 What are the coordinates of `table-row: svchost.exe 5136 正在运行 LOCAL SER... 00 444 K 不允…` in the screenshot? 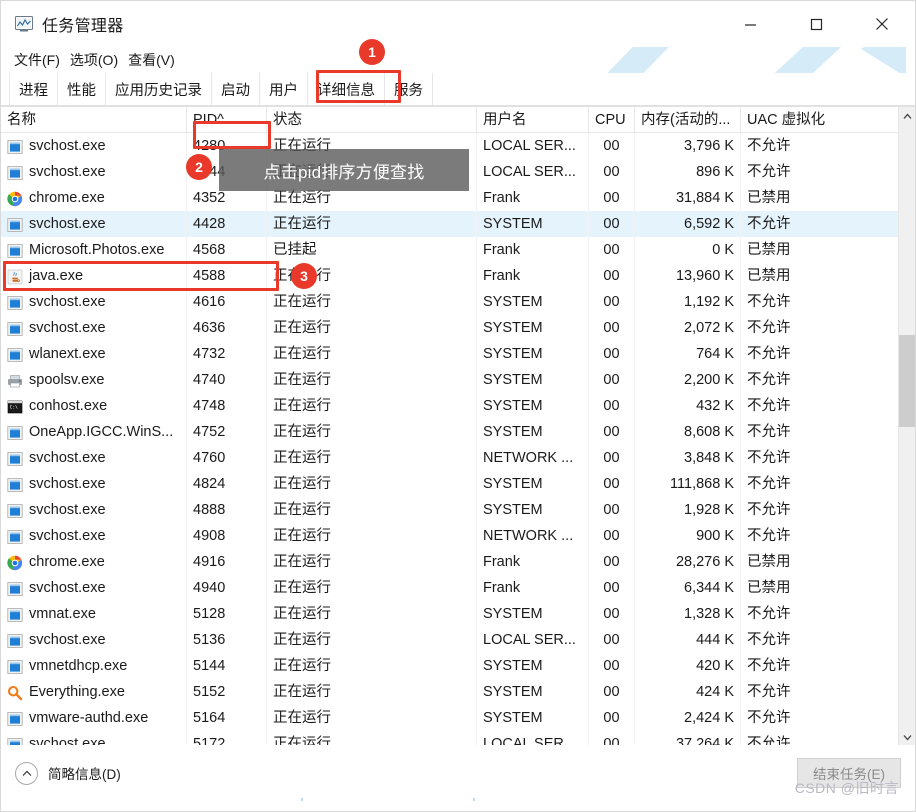 It's located at (458, 640).